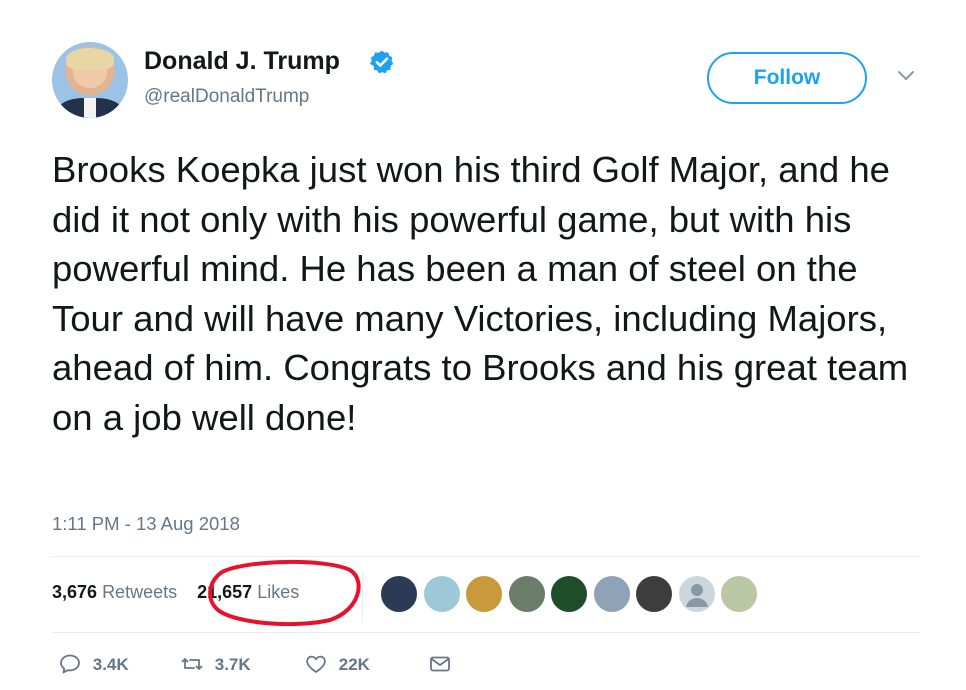  I want to click on retweets-label: Retweets, so click(140, 592).